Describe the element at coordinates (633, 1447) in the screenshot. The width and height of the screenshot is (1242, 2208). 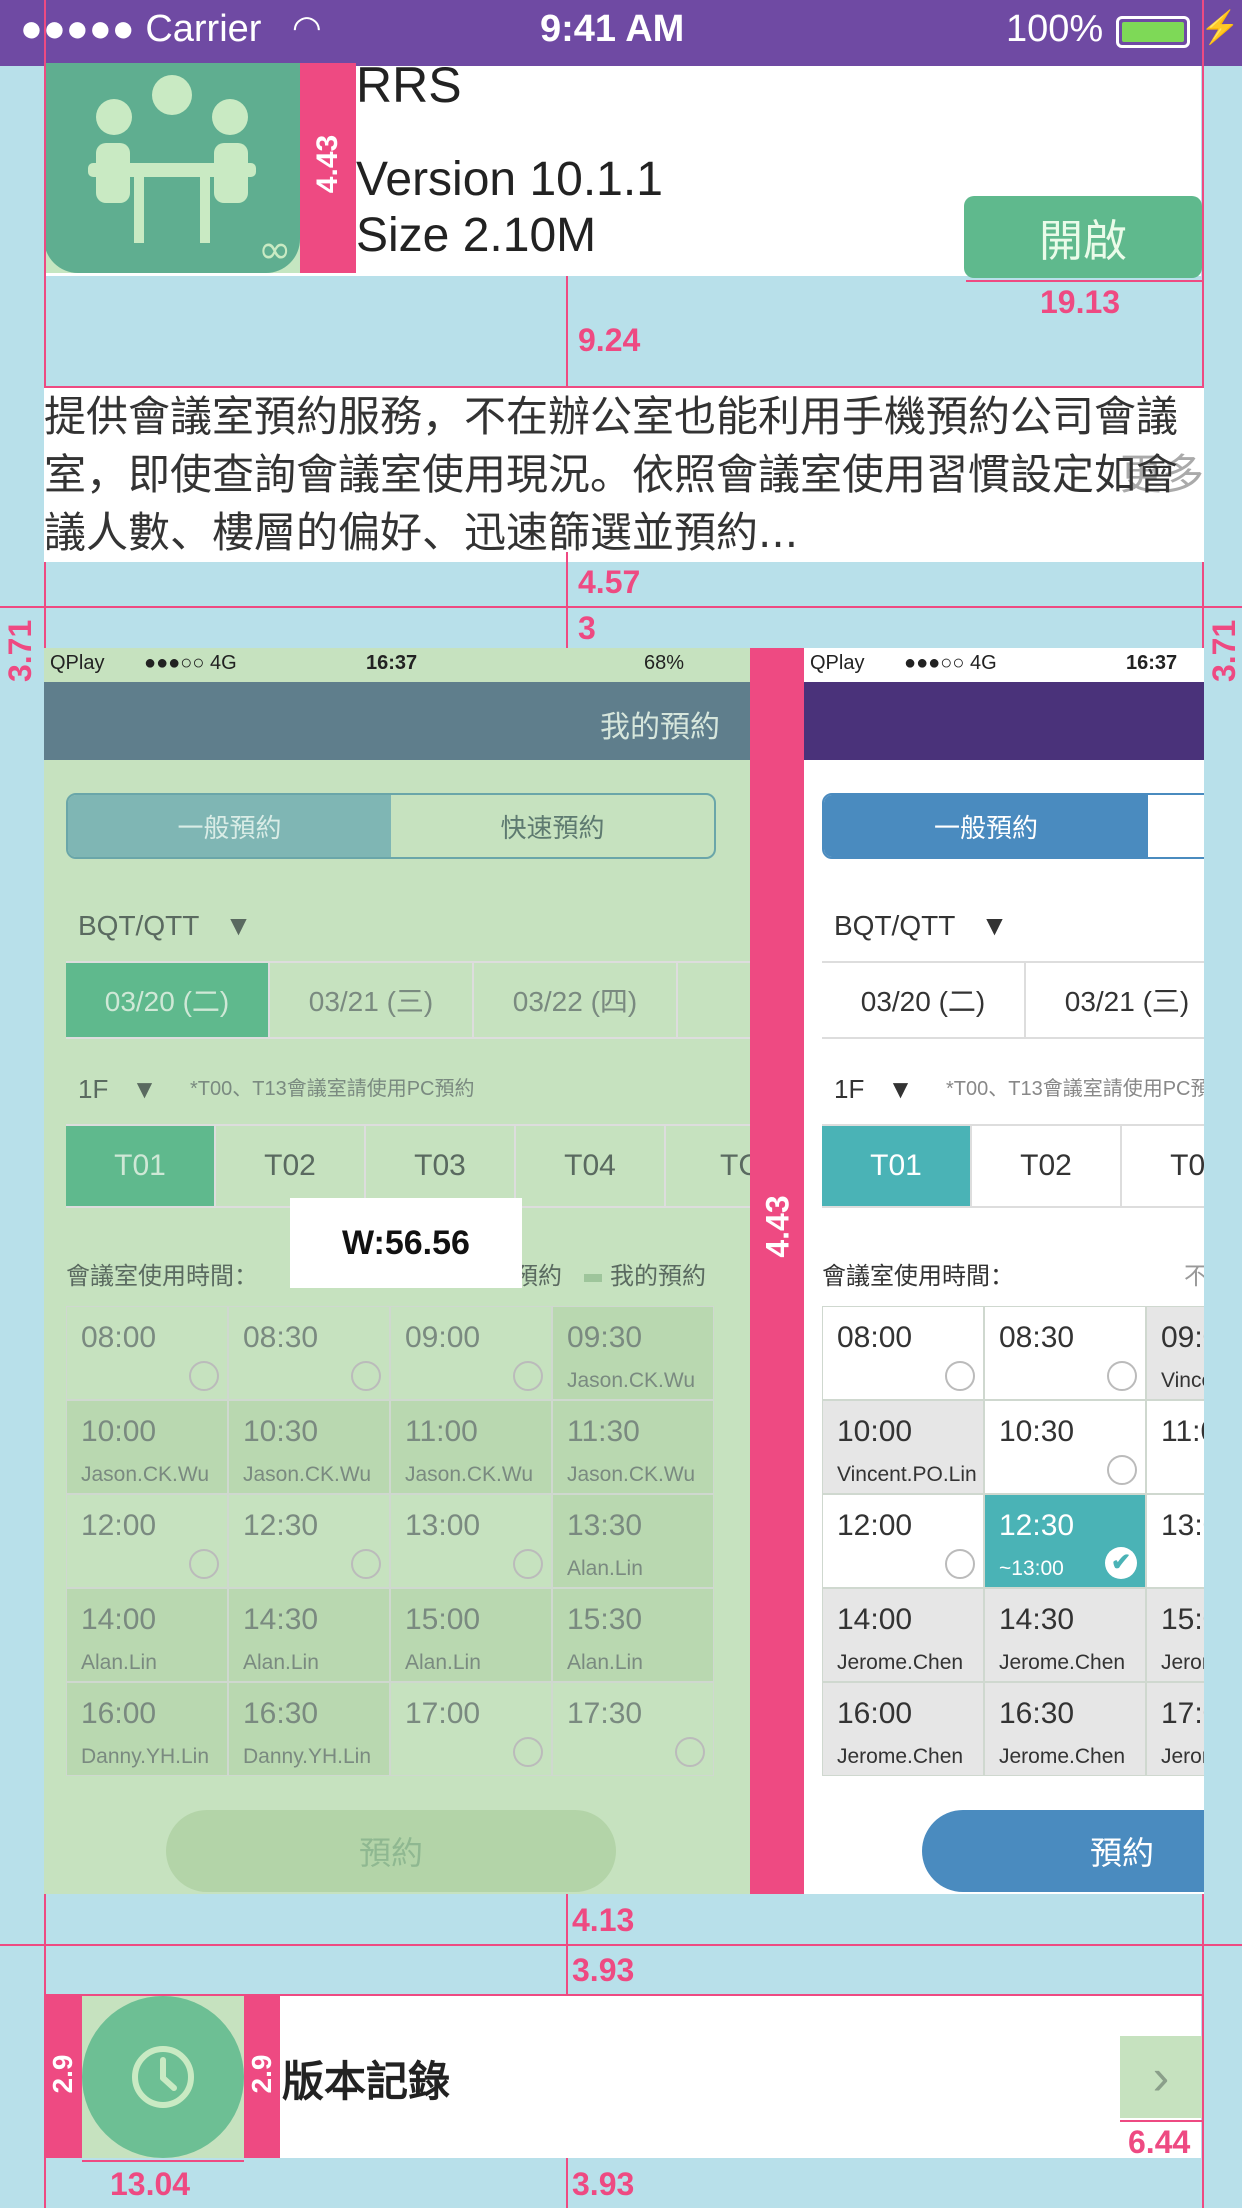
I see `time-slot: 11:30 Jason.CK.Wu` at that location.